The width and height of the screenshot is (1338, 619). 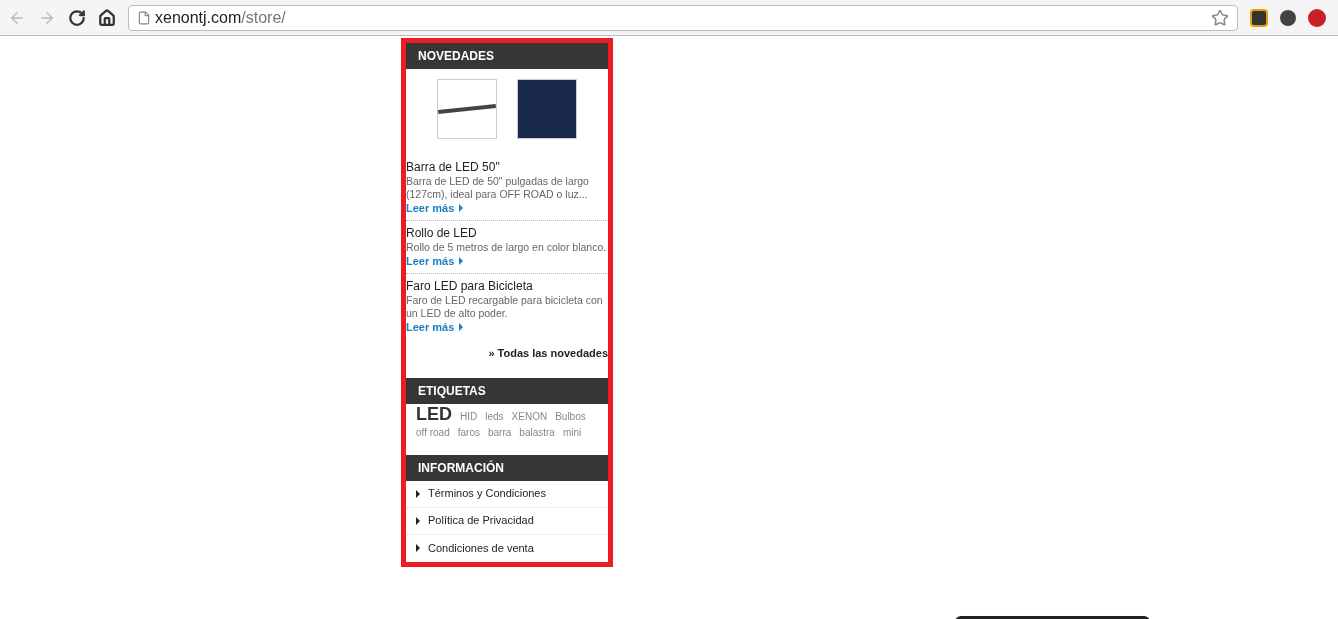 I want to click on page-icon, so click(x=144, y=17).